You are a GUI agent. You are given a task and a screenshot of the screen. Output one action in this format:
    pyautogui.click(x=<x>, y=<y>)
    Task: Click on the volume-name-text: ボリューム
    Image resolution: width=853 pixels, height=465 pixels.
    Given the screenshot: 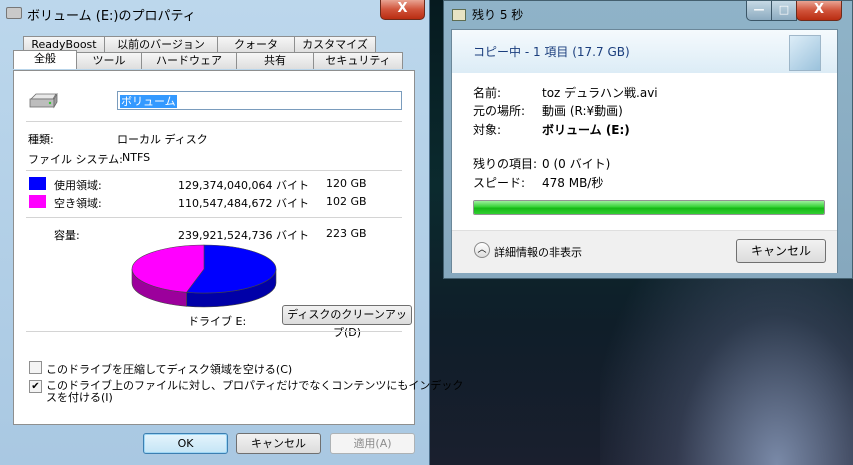 What is the action you would take?
    pyautogui.click(x=148, y=101)
    